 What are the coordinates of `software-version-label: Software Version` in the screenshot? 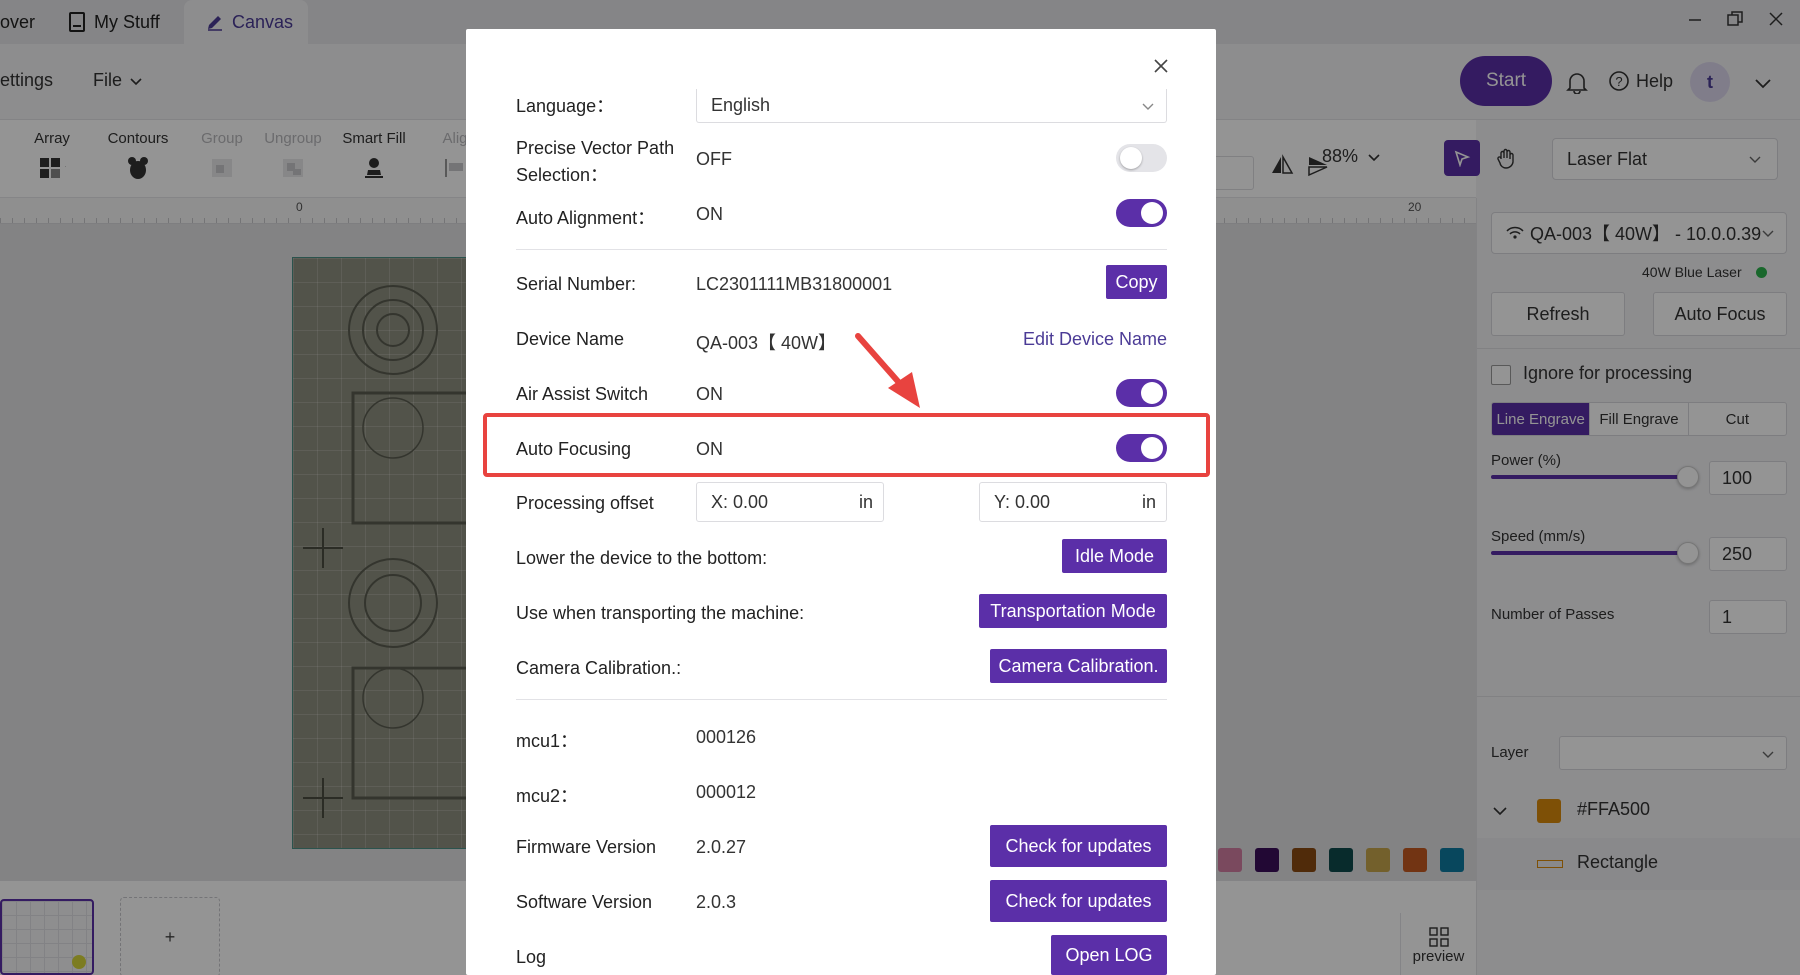 It's located at (584, 902).